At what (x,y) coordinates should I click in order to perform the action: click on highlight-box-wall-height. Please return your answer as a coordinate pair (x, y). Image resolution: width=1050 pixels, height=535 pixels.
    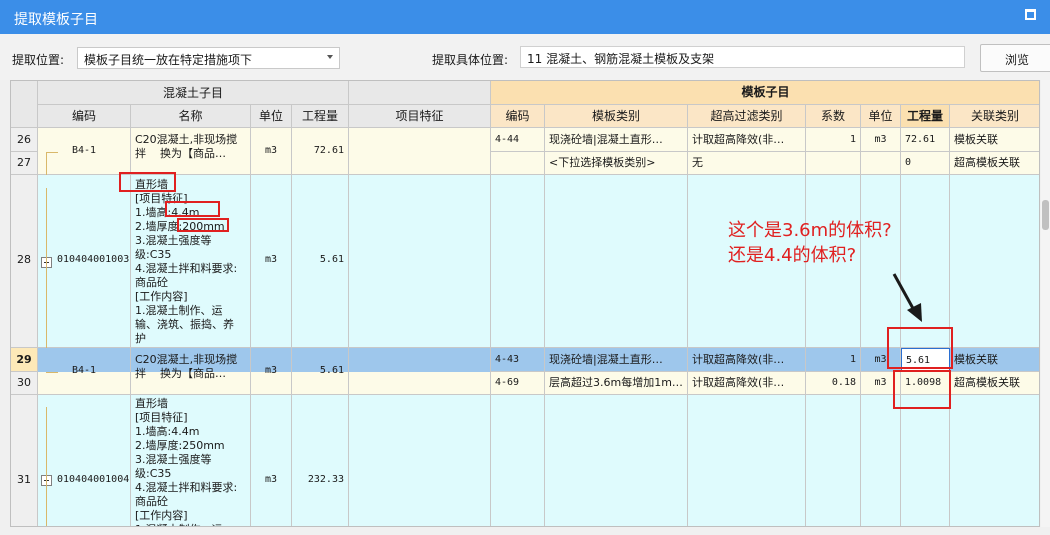
    Looking at the image, I should click on (192, 209).